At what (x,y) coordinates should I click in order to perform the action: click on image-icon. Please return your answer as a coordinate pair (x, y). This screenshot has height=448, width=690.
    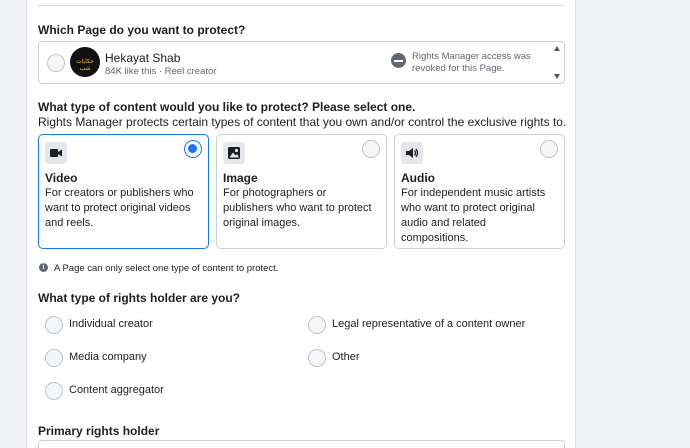
    Looking at the image, I should click on (234, 153).